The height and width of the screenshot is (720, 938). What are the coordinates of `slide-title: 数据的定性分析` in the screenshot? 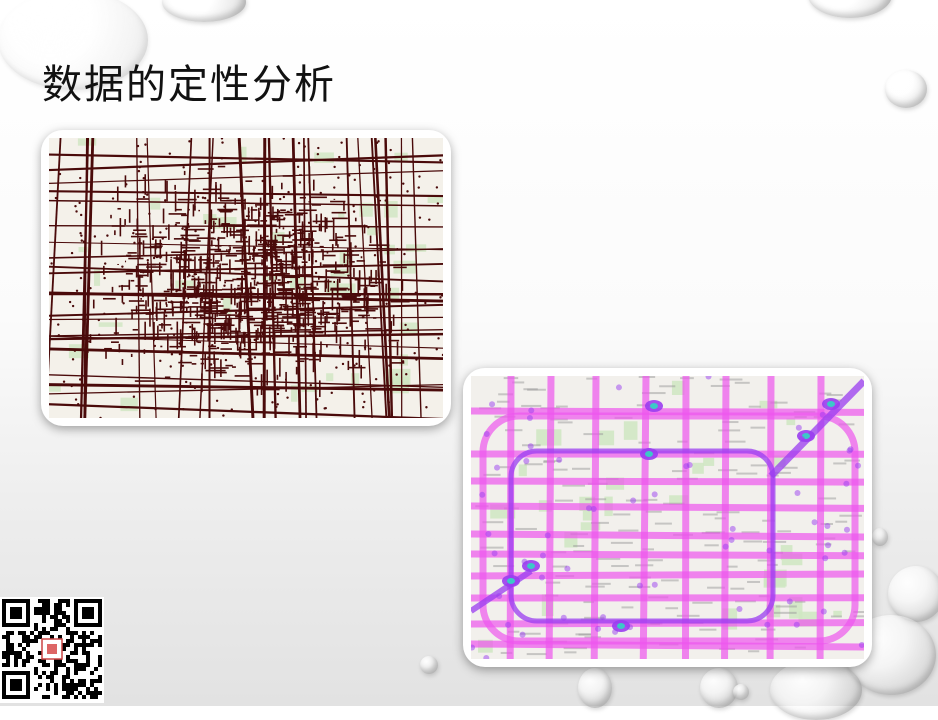 It's located at (189, 81).